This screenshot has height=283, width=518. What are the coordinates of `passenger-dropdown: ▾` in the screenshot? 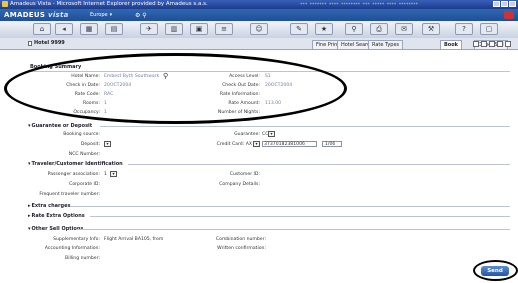 It's located at (113, 174).